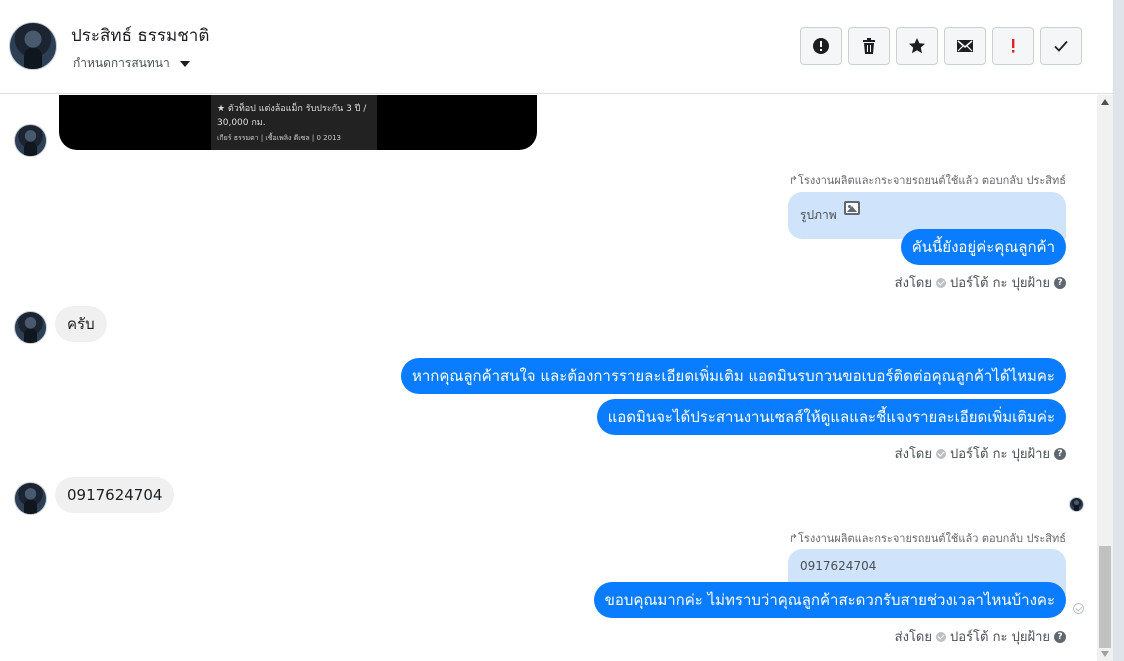  I want to click on scroll-up-arrow-icon, so click(1105, 102).